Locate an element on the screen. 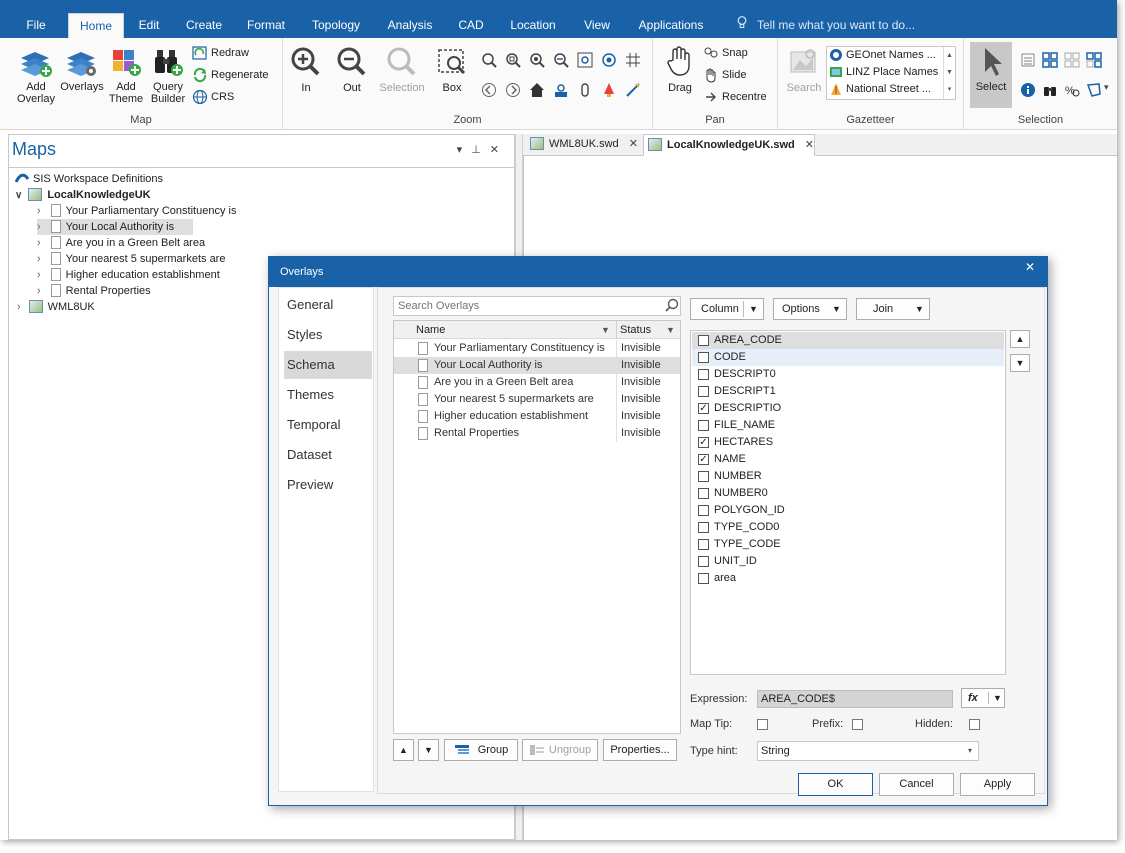 The height and width of the screenshot is (853, 1125). recentre-button: Recentre is located at coordinates (735, 97).